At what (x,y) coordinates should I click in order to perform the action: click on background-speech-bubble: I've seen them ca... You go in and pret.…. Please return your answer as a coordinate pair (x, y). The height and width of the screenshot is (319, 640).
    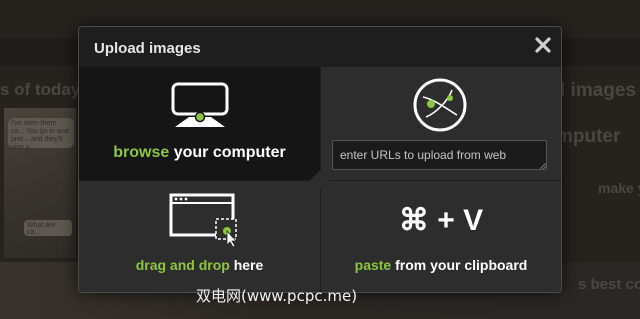
    Looking at the image, I should click on (41, 134).